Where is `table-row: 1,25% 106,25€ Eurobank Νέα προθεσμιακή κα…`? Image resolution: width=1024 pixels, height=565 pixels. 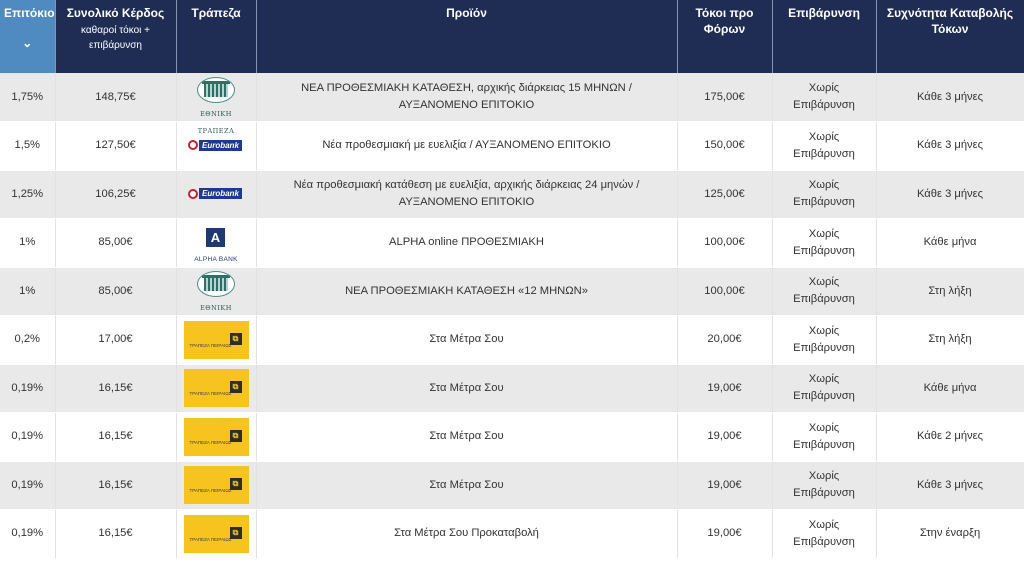
table-row: 1,25% 106,25€ Eurobank Νέα προθεσμιακή κα… is located at coordinates (512, 194).